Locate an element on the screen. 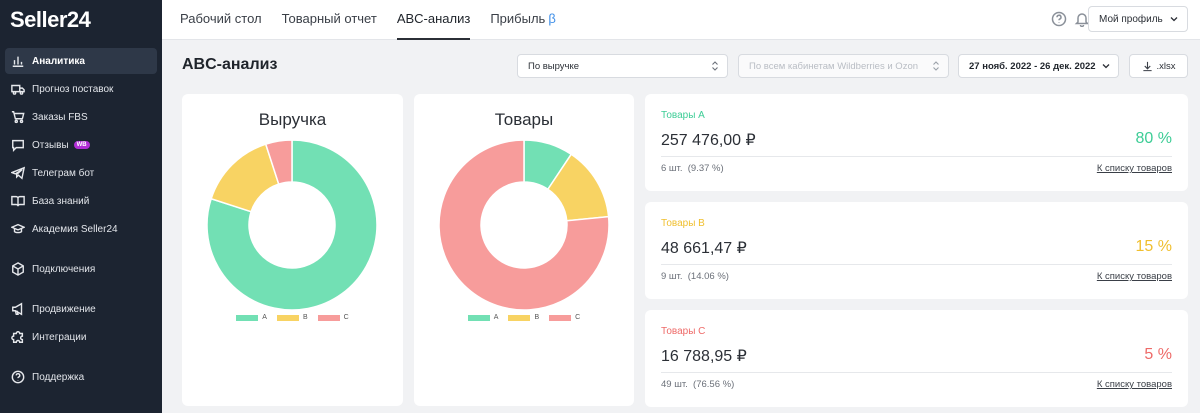 Image resolution: width=1200 pixels, height=413 pixels. graduation-icon is located at coordinates (17, 229).